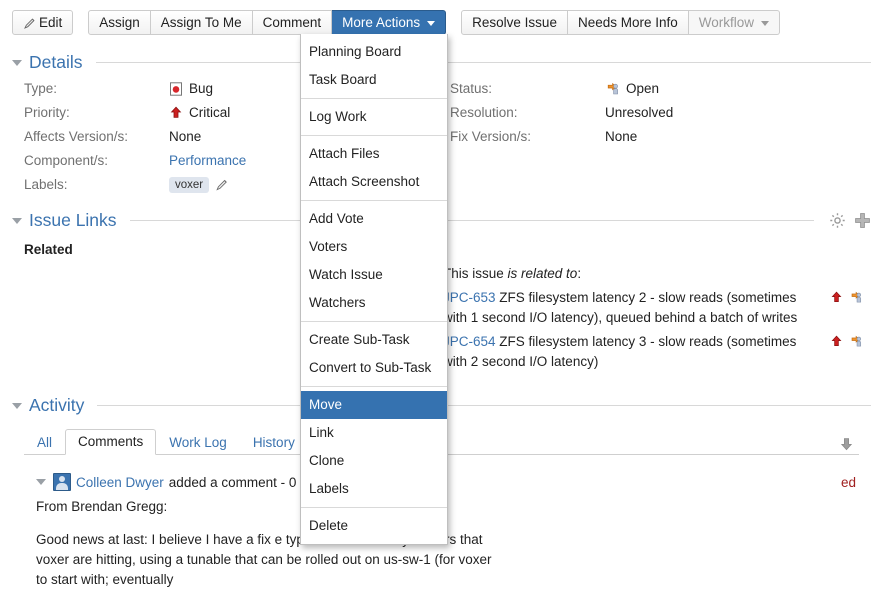 Image resolution: width=883 pixels, height=603 pixels. I want to click on assign-to-me-button: Assign To Me, so click(201, 22).